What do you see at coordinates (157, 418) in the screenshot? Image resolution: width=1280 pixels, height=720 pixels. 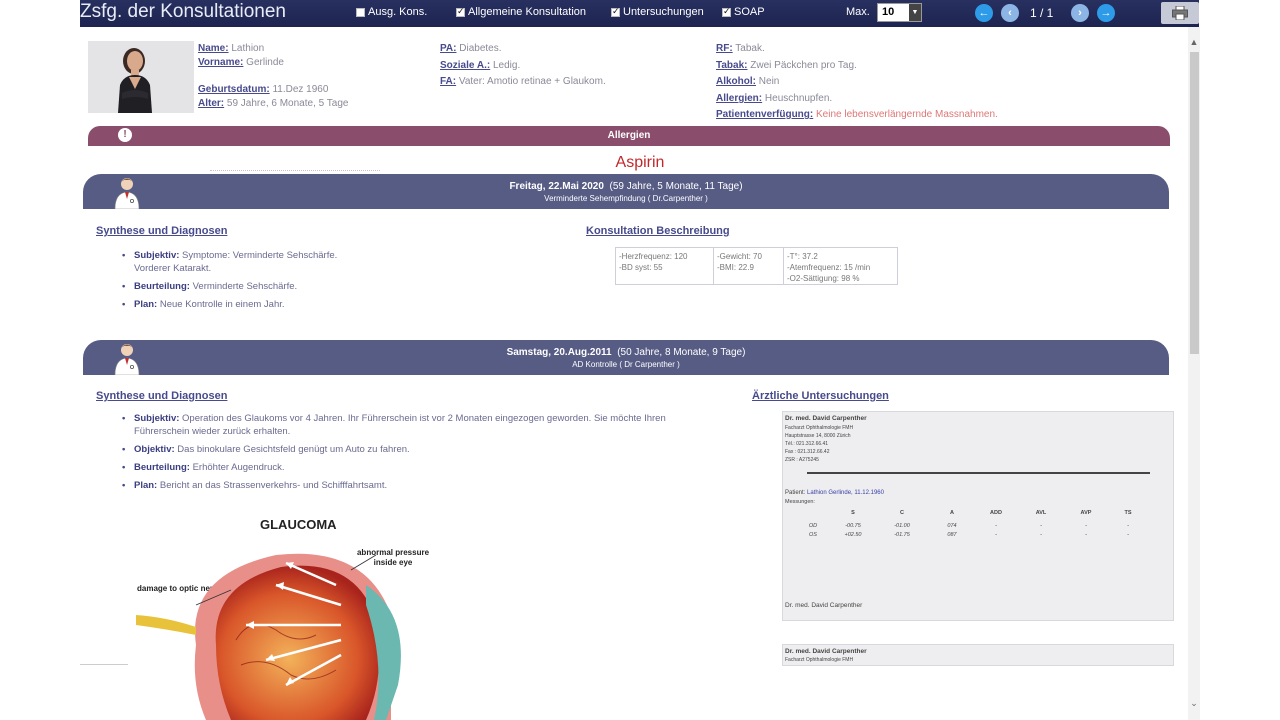 I see `subjektiv-key: Subjektiv:` at bounding box center [157, 418].